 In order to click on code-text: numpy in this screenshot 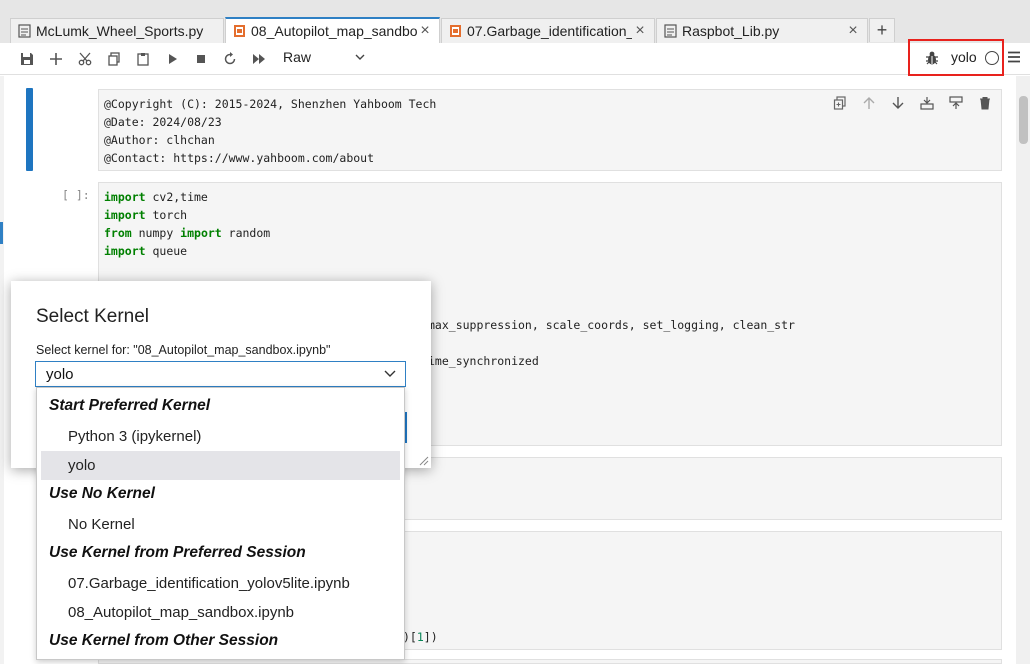, I will do `click(156, 233)`.